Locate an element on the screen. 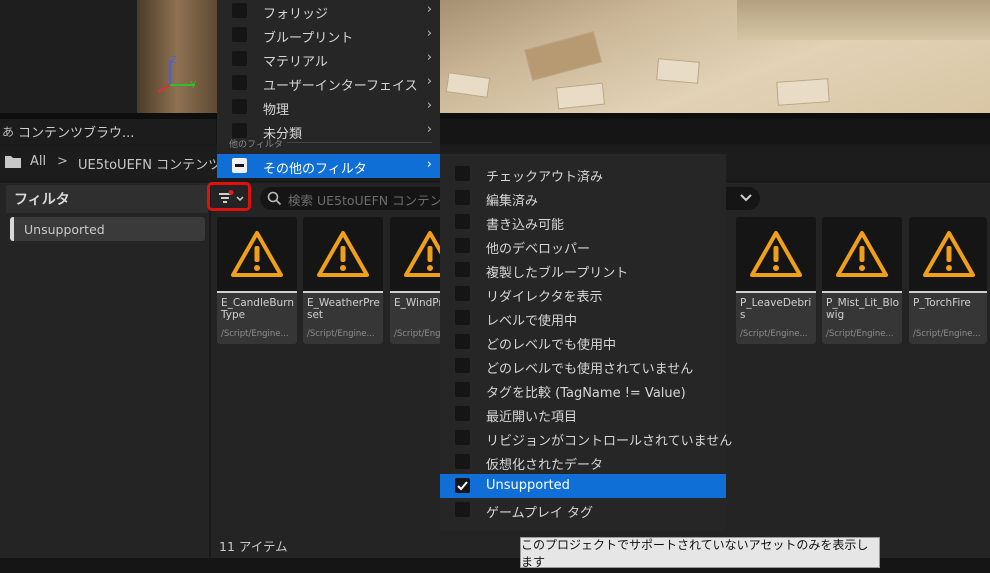 This screenshot has width=990, height=573. other-filter-item: 複製したブループリント is located at coordinates (583, 270).